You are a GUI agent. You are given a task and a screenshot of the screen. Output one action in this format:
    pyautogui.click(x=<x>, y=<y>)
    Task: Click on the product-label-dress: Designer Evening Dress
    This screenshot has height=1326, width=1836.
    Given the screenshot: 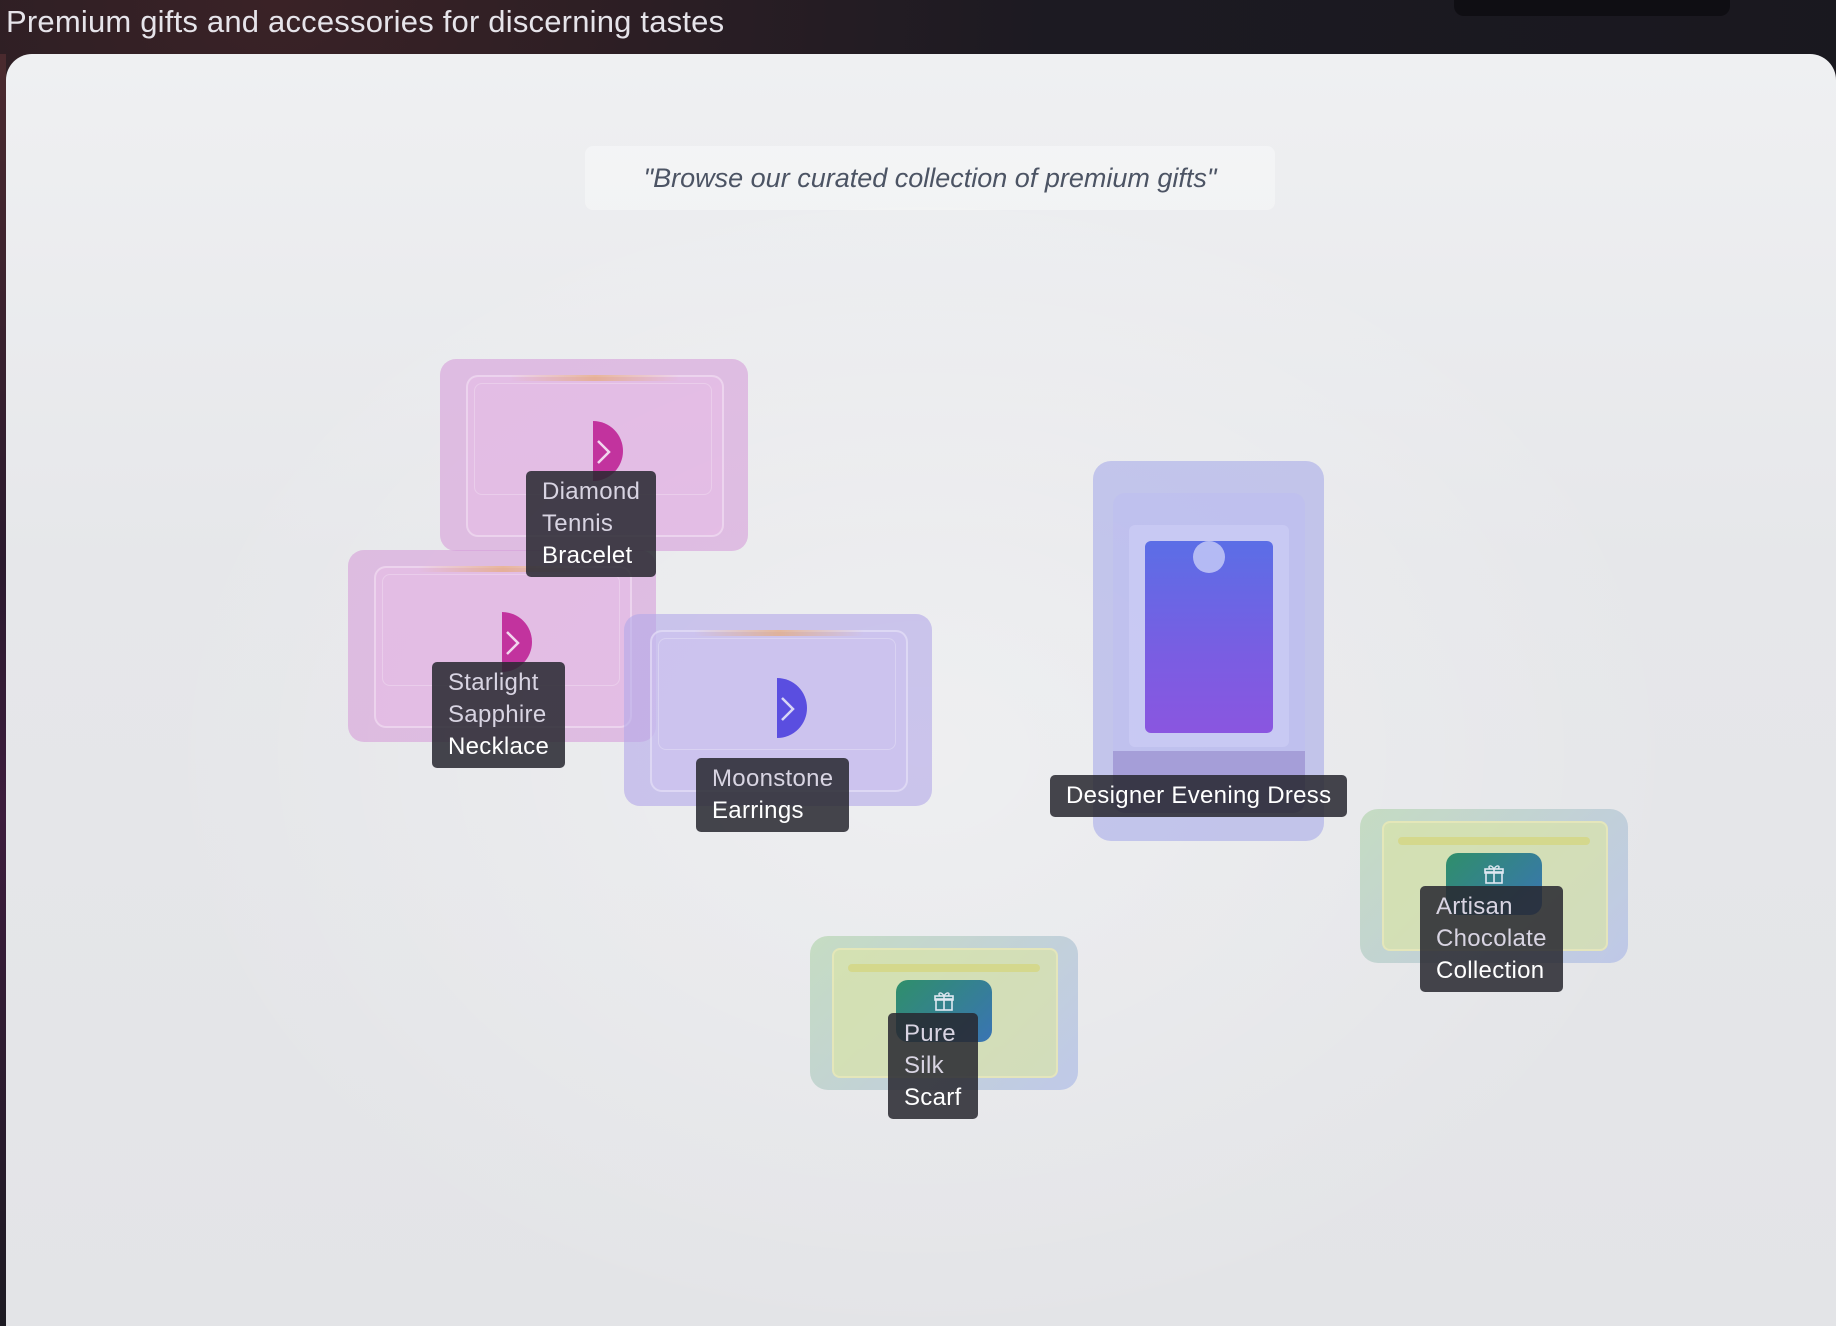 What is the action you would take?
    pyautogui.click(x=1199, y=796)
    